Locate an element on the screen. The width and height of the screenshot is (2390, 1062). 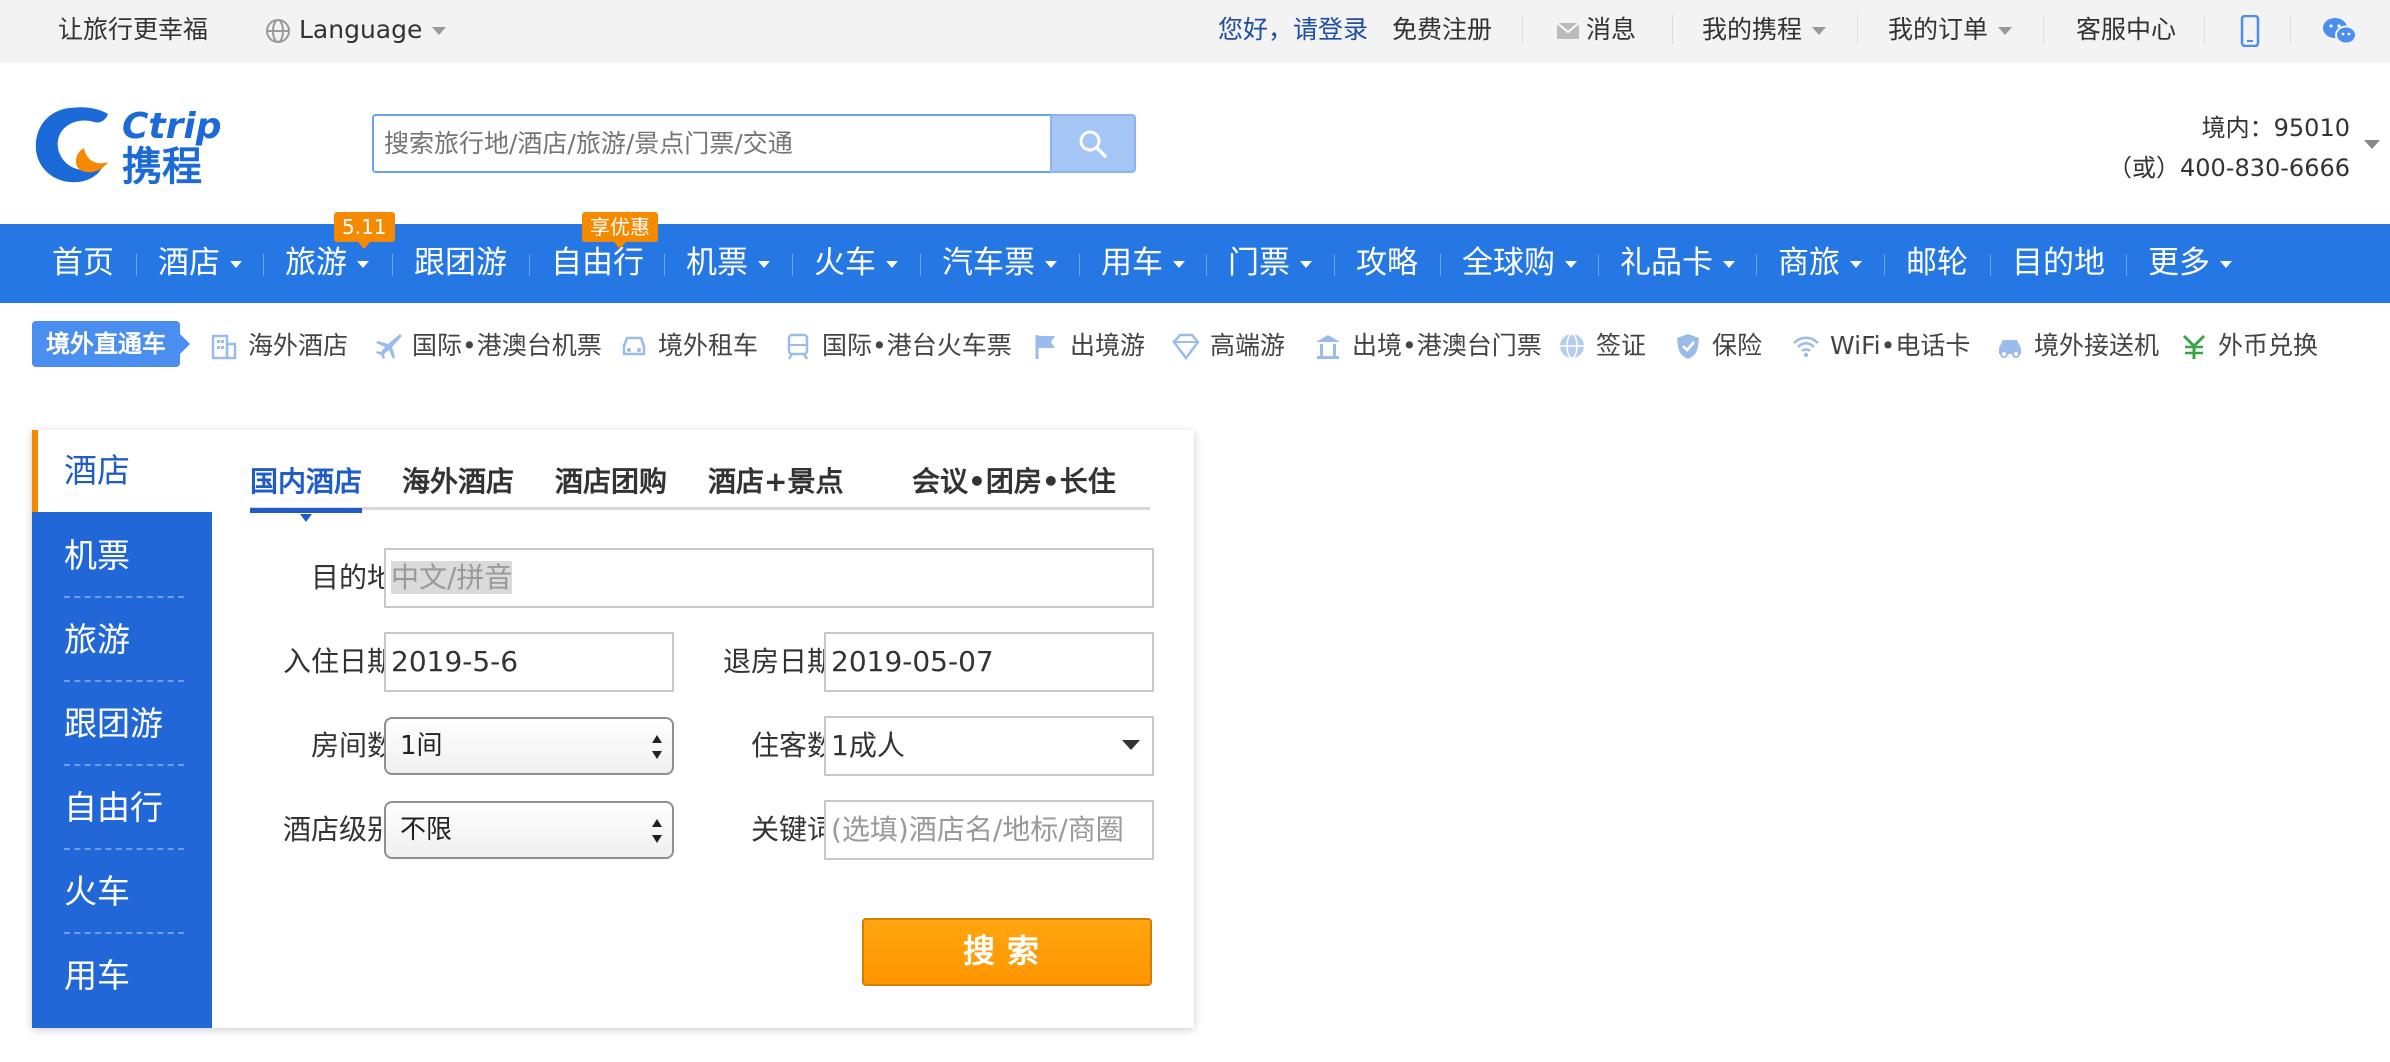
nav-hotel-label: 酒店 is located at coordinates (189, 263).